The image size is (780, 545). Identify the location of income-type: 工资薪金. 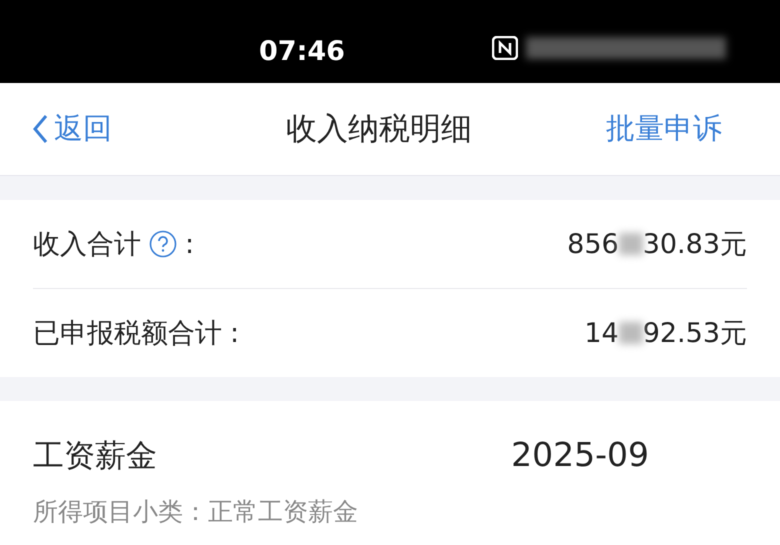
(95, 456).